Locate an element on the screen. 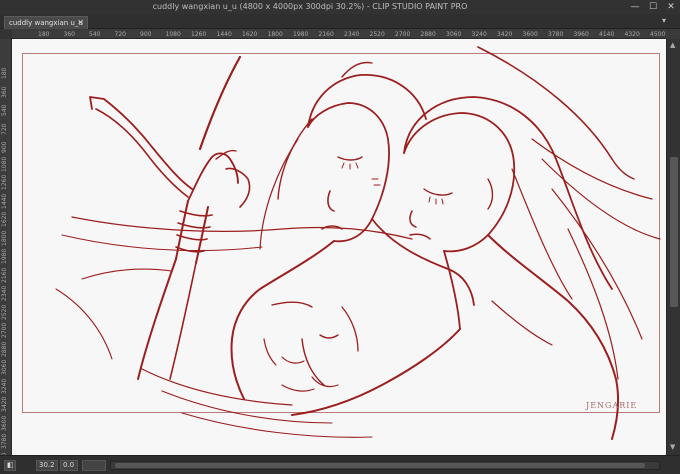 Image resolution: width=680 pixels, height=474 pixels. ruler-tick-label: 3960 is located at coordinates (581, 34).